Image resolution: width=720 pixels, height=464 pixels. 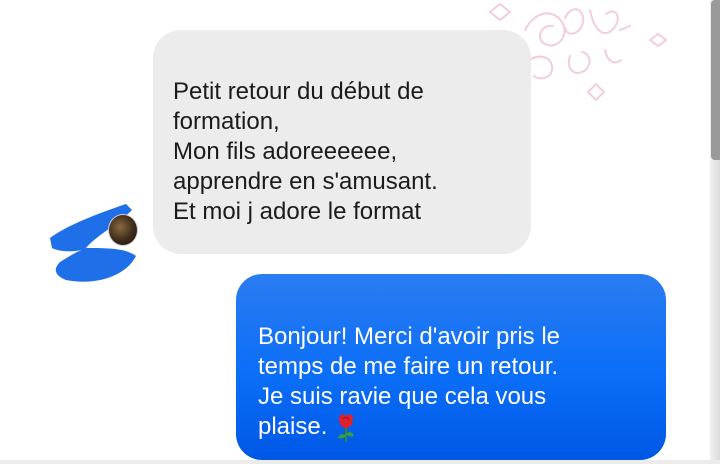 What do you see at coordinates (346, 427) in the screenshot?
I see `rose-icon` at bounding box center [346, 427].